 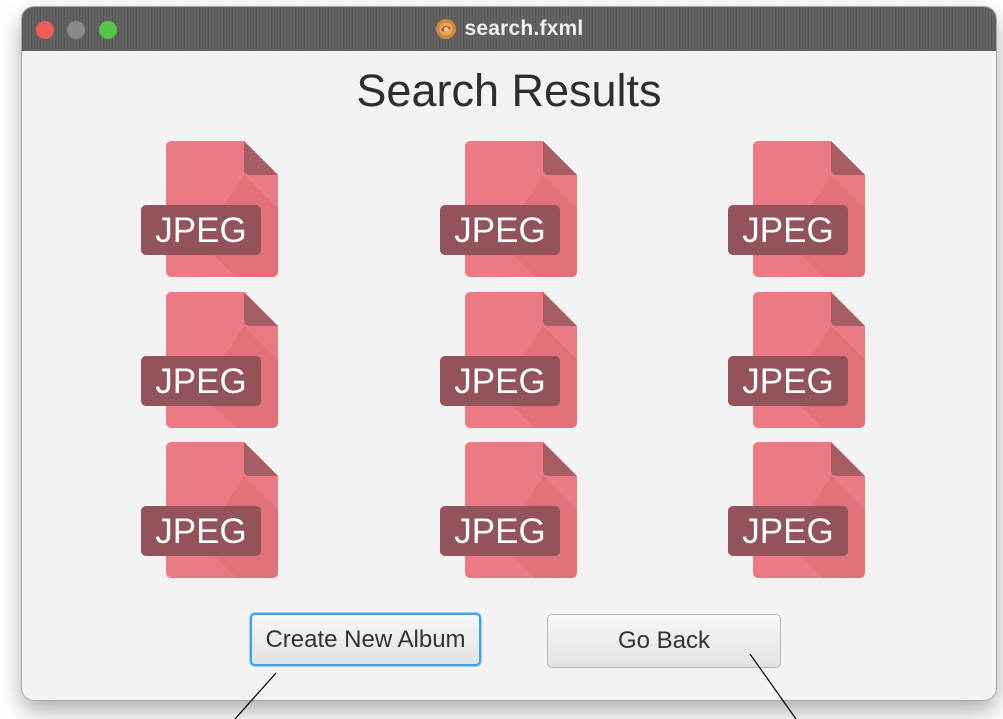 I want to click on window-title-group: search.fxml, so click(x=509, y=29).